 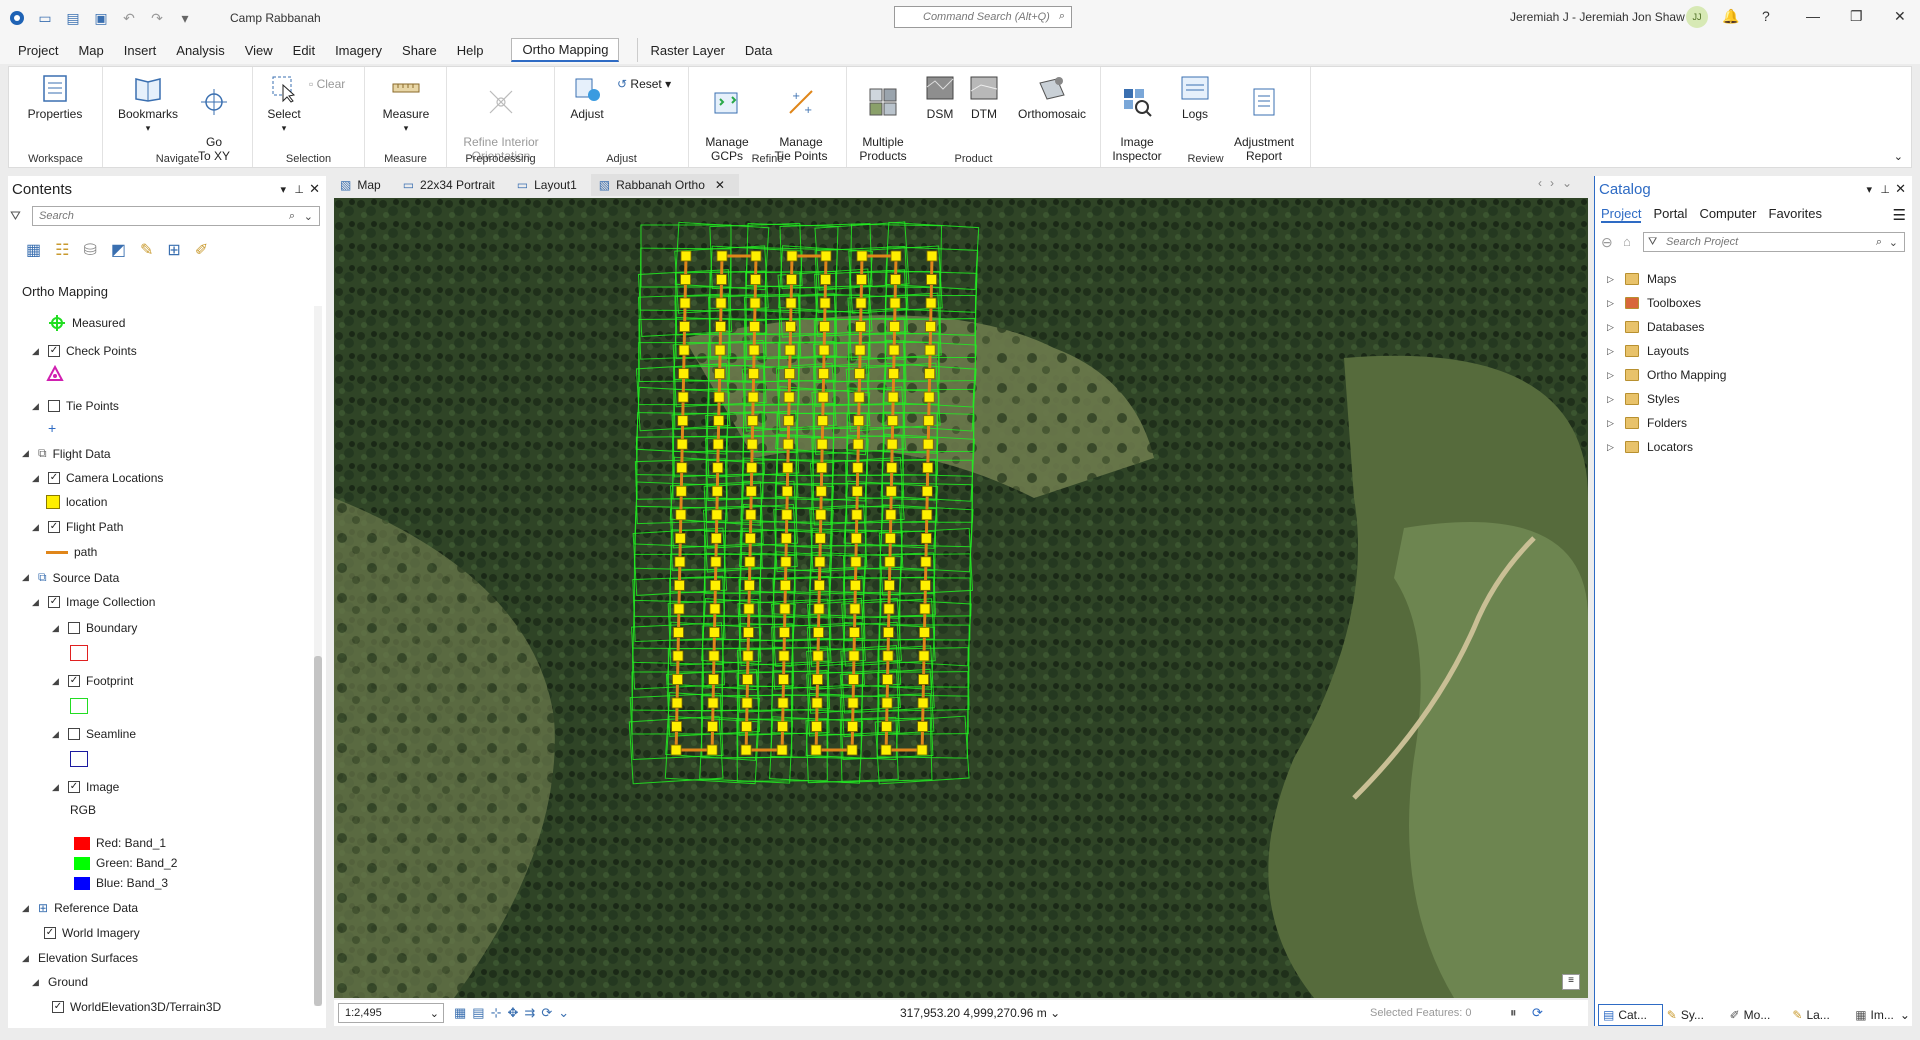 What do you see at coordinates (200, 50) in the screenshot?
I see `menu-analysis: Analysis` at bounding box center [200, 50].